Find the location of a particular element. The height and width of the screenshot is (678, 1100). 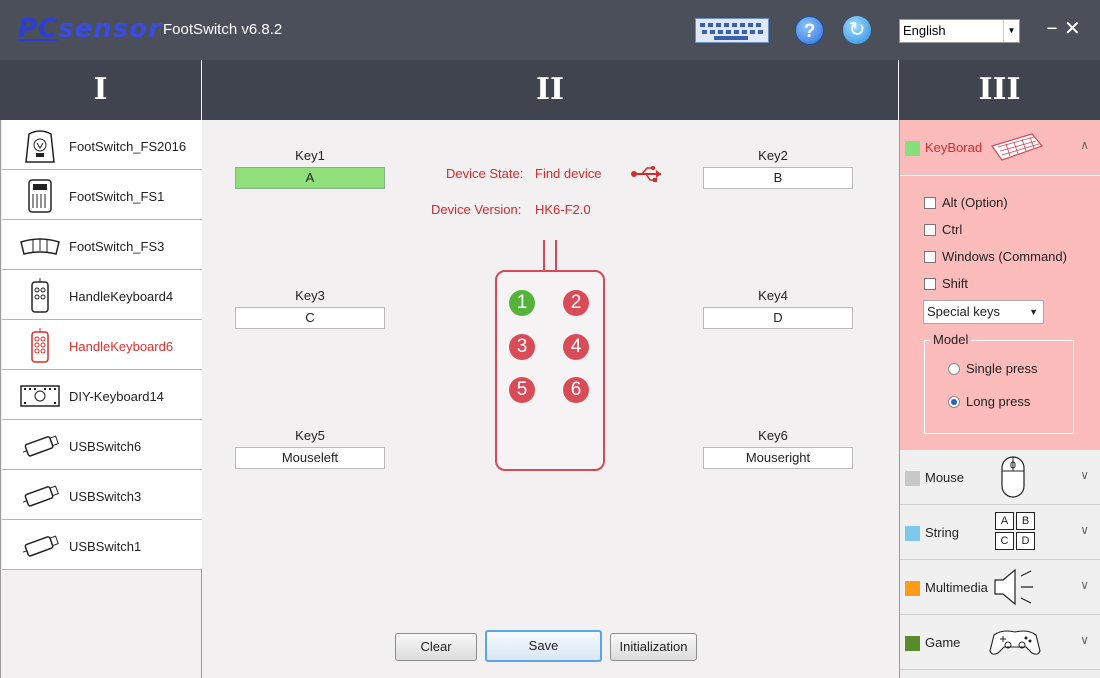

key3-label: Key3 is located at coordinates (310, 295).